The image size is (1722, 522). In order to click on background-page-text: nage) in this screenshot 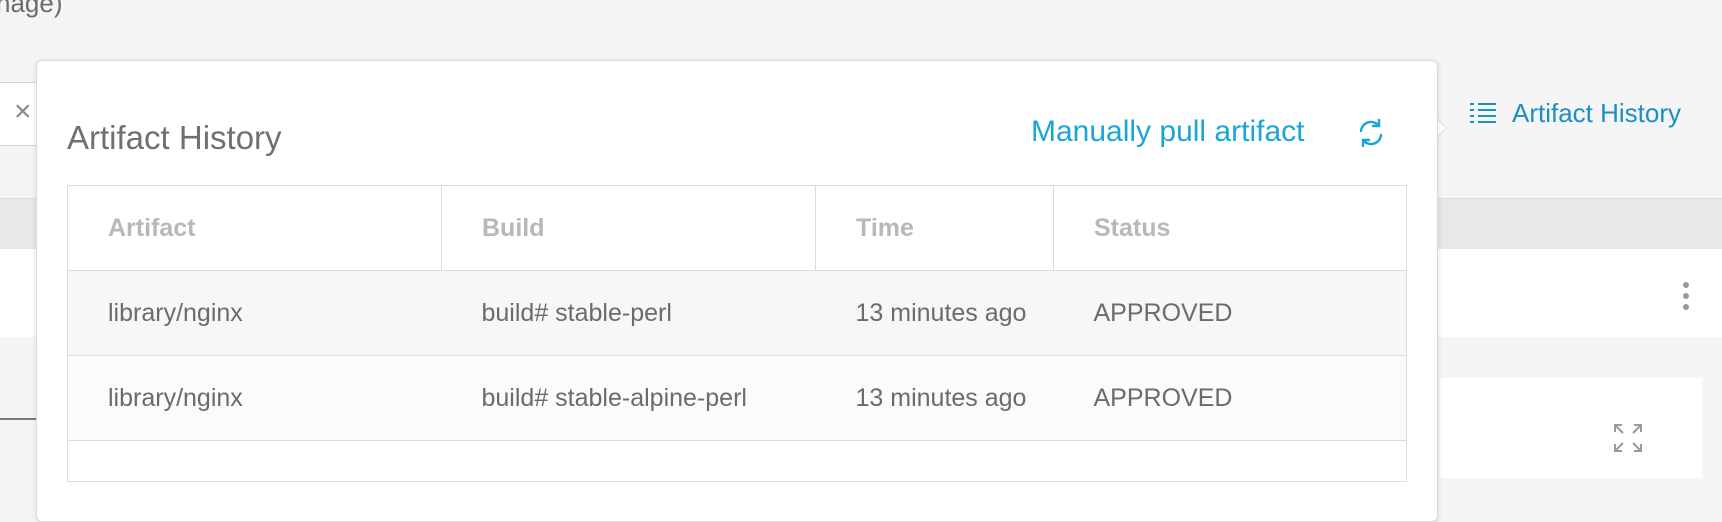, I will do `click(31, 9)`.